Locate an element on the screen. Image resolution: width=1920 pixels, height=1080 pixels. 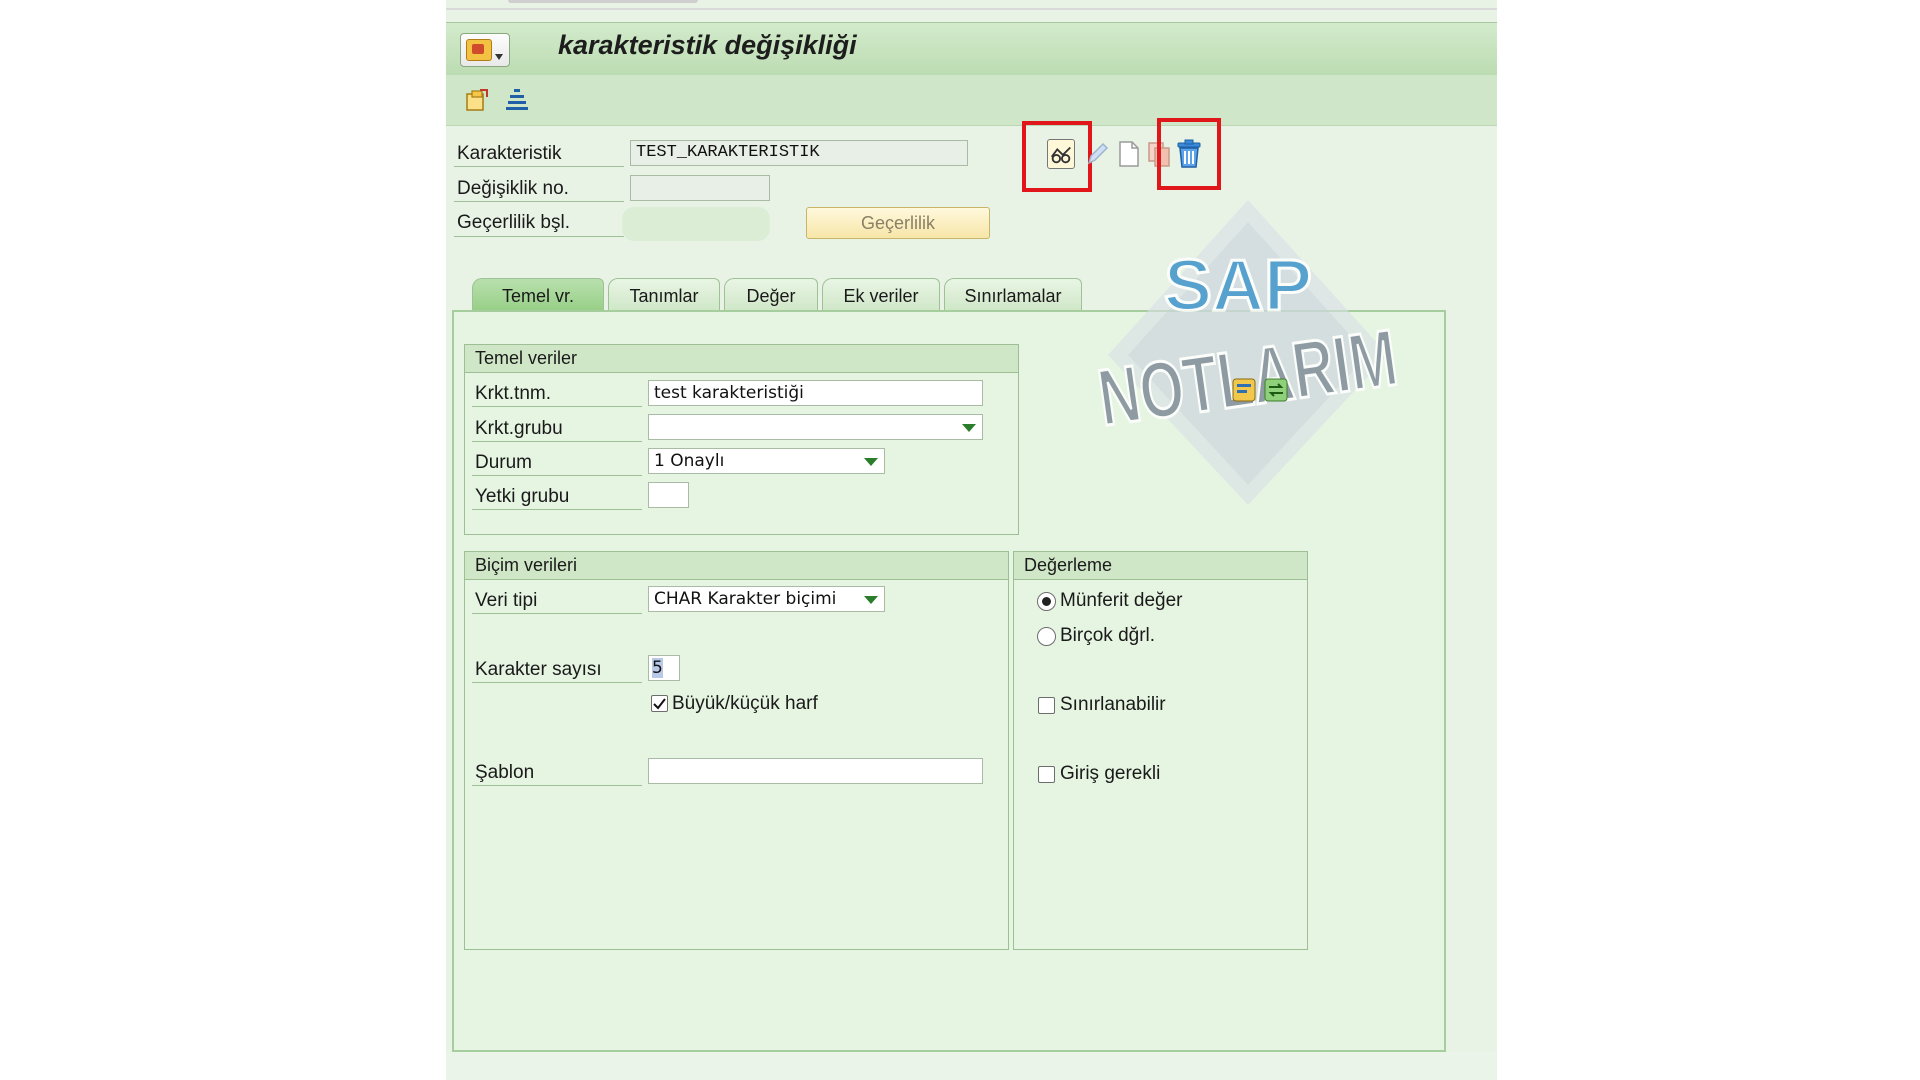
tab-restrictions: Sınırlamalar is located at coordinates (1013, 294).